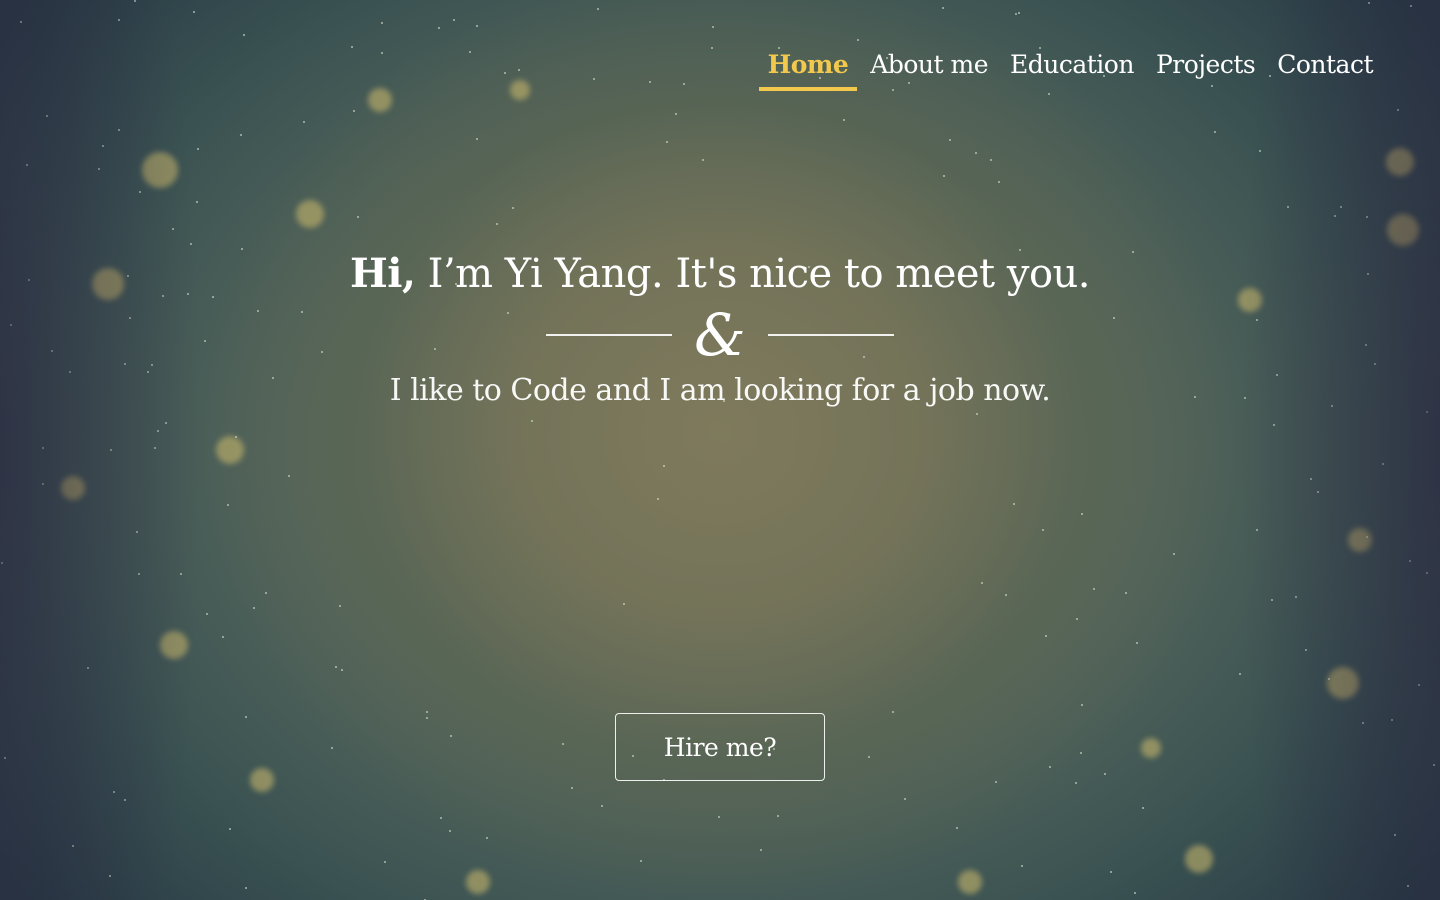 The width and height of the screenshot is (1440, 900). I want to click on main-nav: Home About me Education Projects Contact, so click(1070, 69).